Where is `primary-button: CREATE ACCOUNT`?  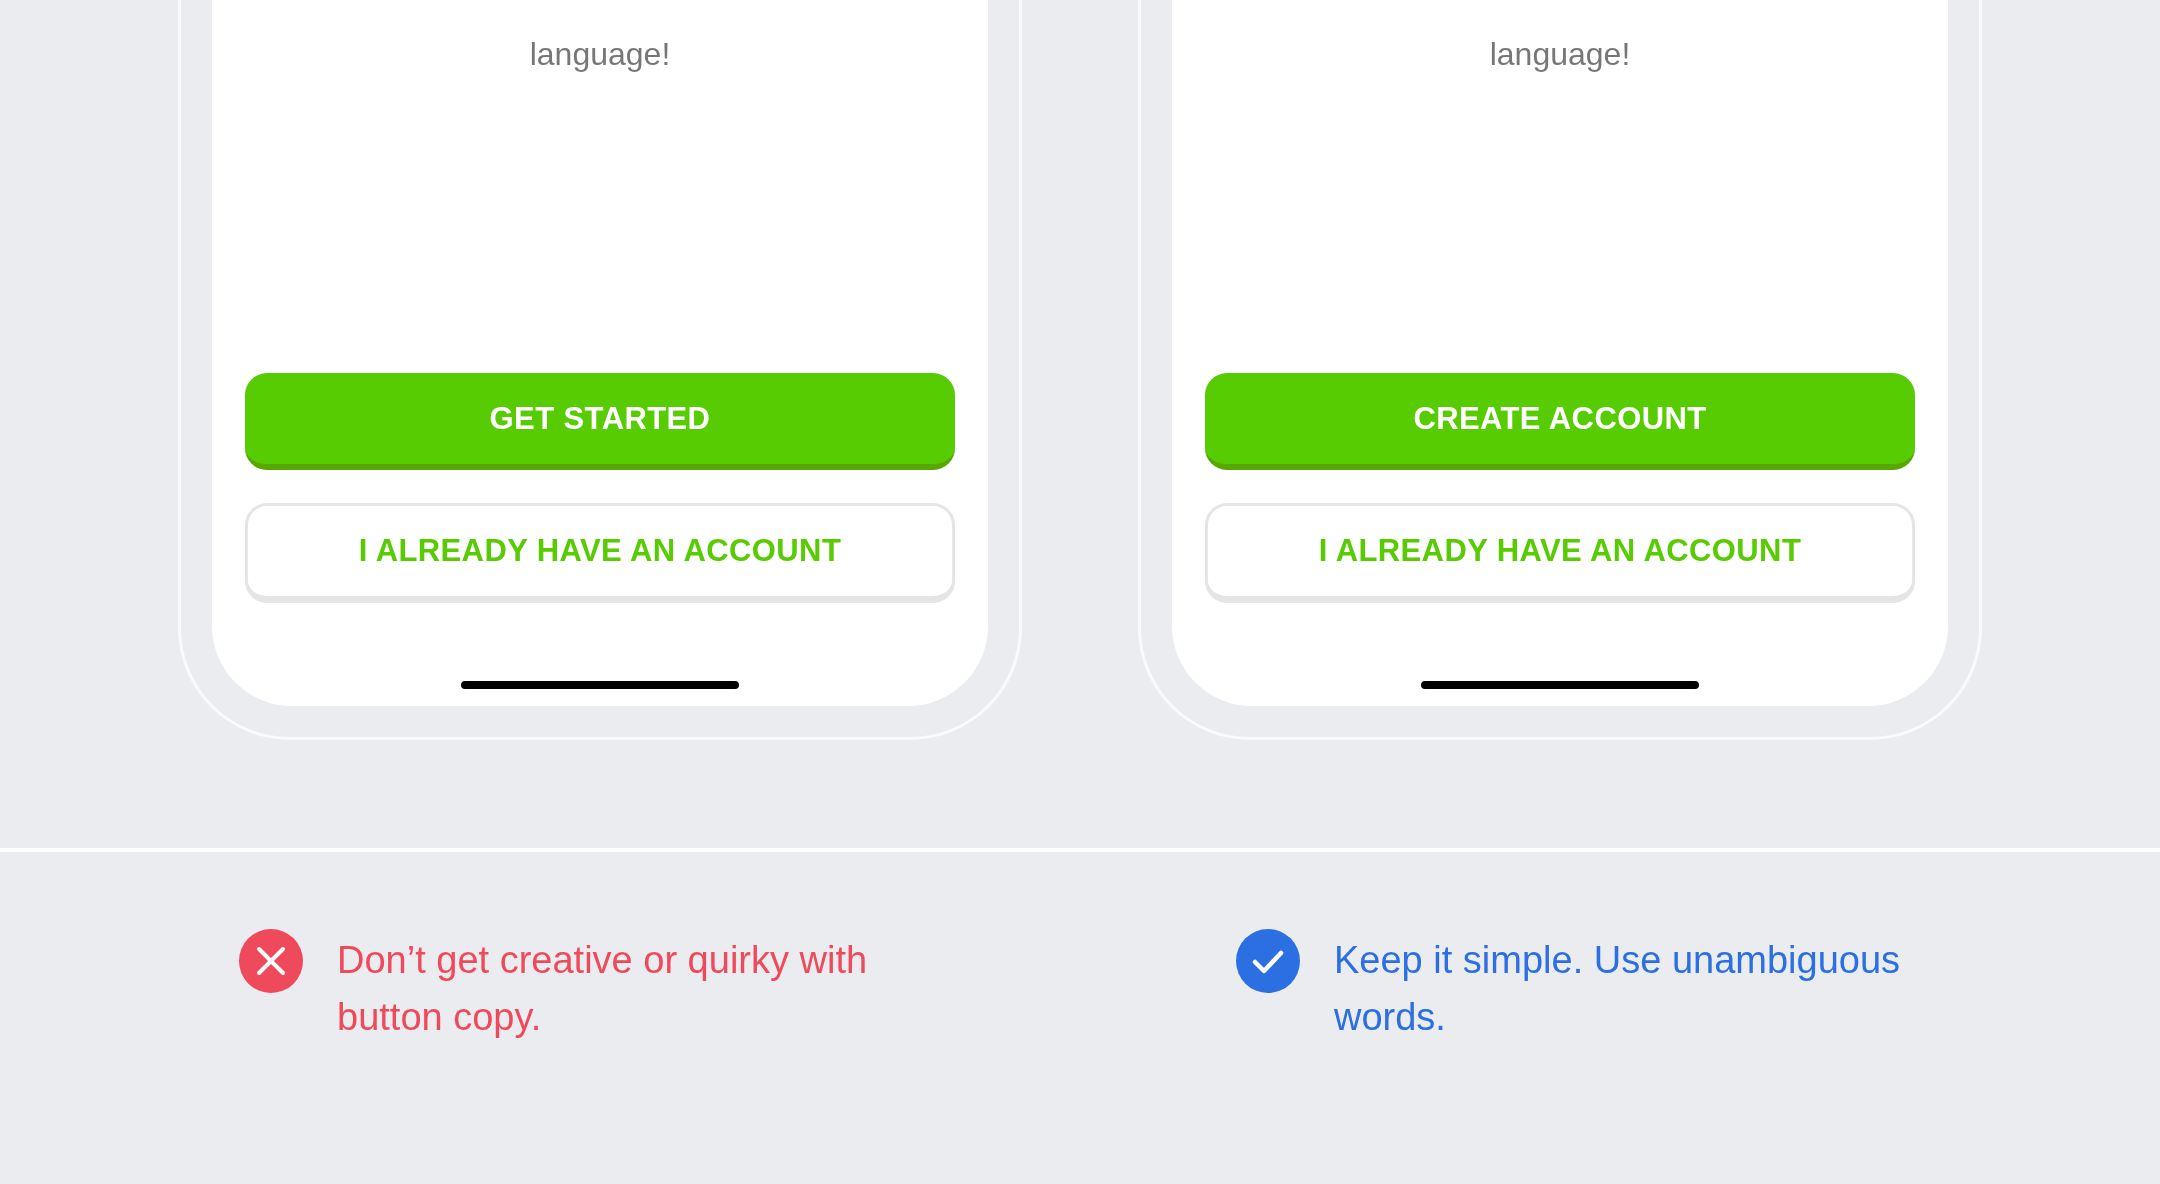 primary-button: CREATE ACCOUNT is located at coordinates (1560, 421).